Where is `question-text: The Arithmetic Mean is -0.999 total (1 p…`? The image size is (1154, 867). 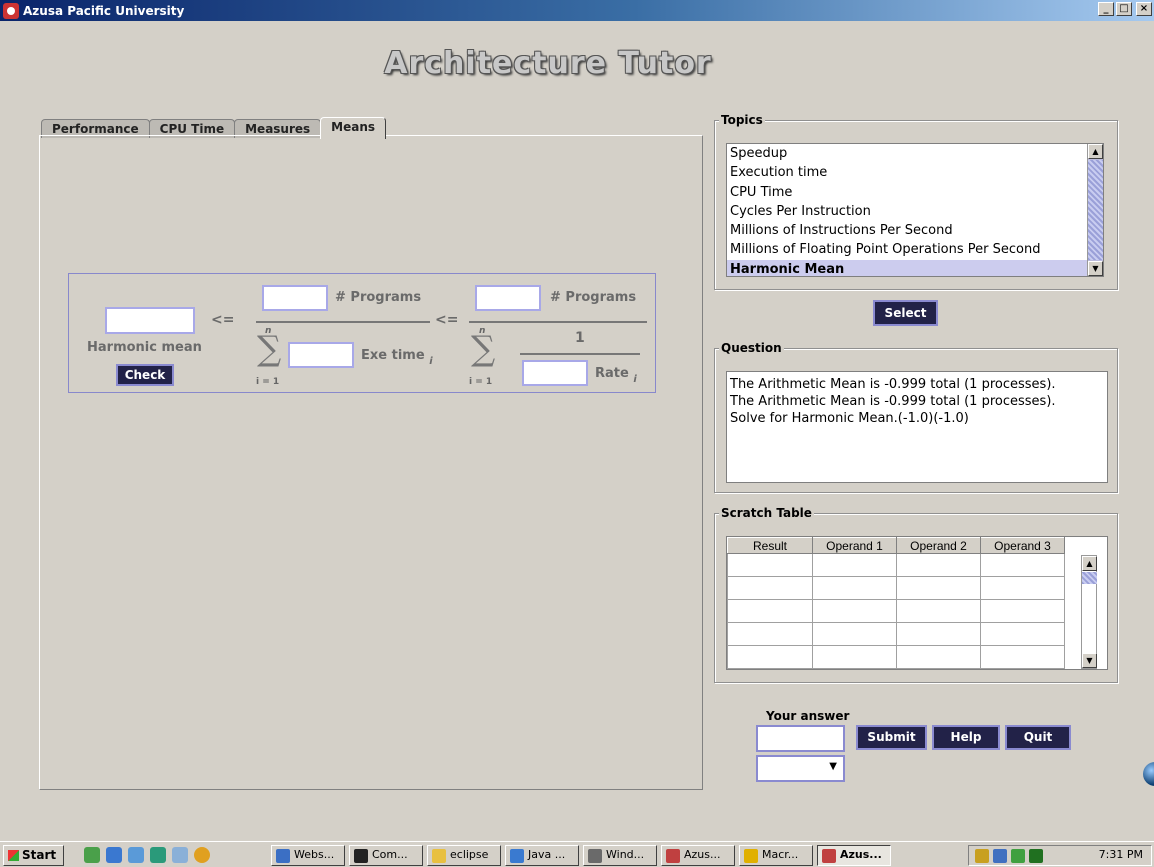 question-text: The Arithmetic Mean is -0.999 total (1 p… is located at coordinates (917, 427).